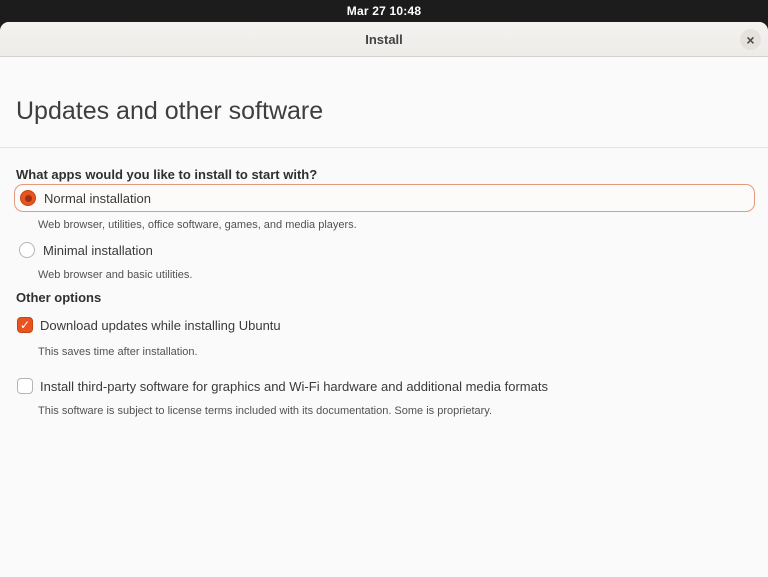 The image size is (768, 577). What do you see at coordinates (118, 352) in the screenshot?
I see `checkbox-download-updates-description: This saves time after installation.` at bounding box center [118, 352].